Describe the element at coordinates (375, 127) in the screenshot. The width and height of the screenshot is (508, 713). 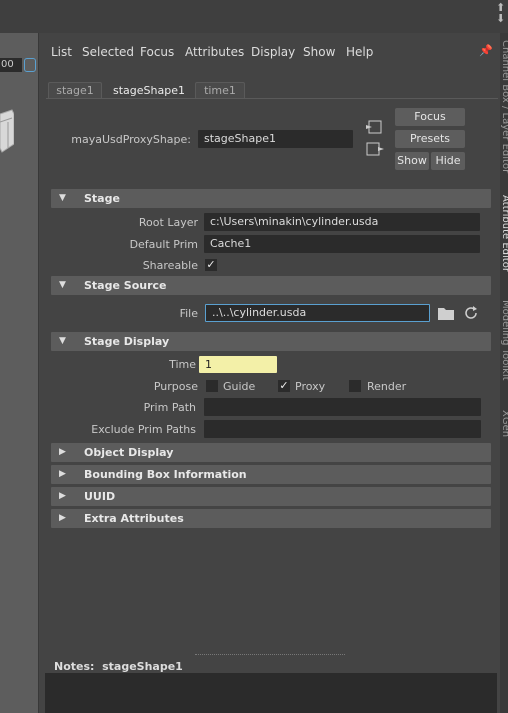
I see `input-connection-icon` at that location.